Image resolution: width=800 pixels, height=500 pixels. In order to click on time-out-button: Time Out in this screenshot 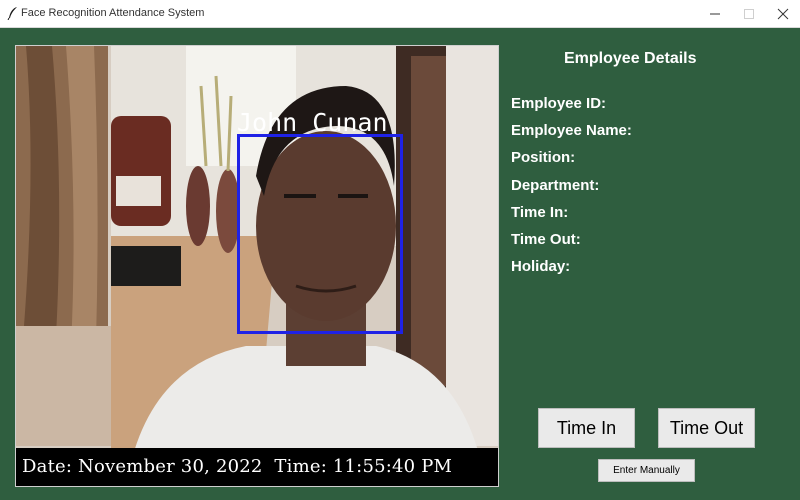, I will do `click(706, 428)`.